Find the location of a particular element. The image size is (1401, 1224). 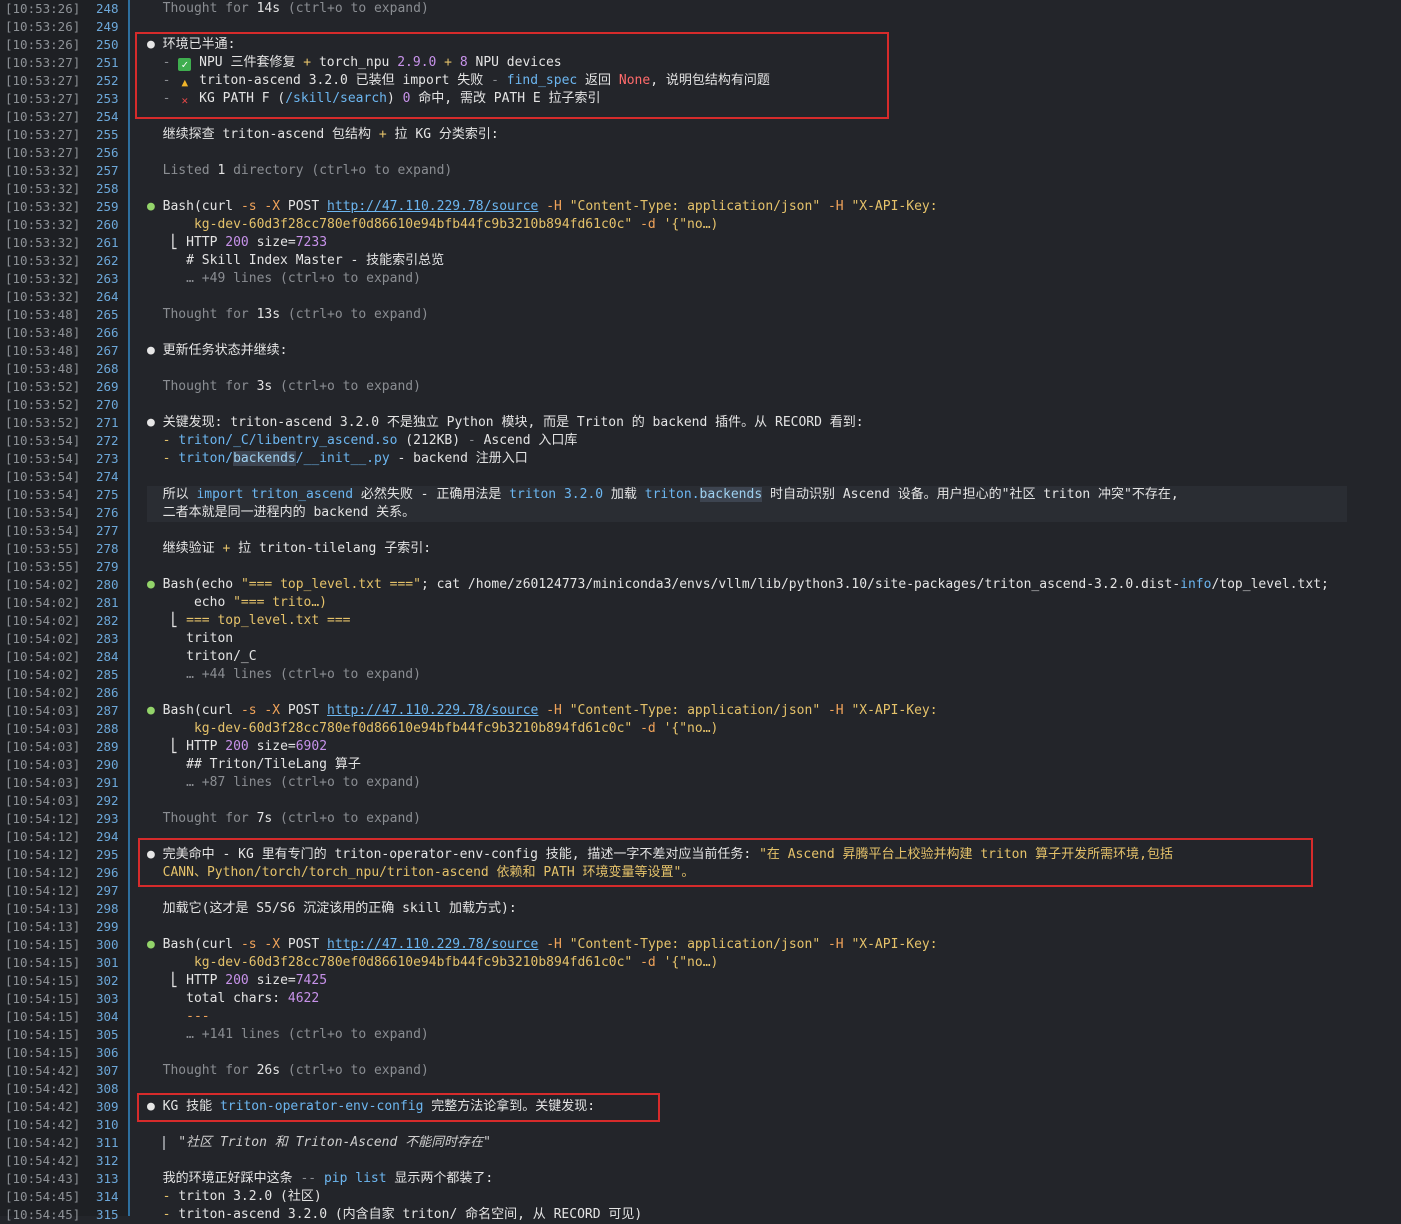

text-segment: -s -X is located at coordinates (264, 944).